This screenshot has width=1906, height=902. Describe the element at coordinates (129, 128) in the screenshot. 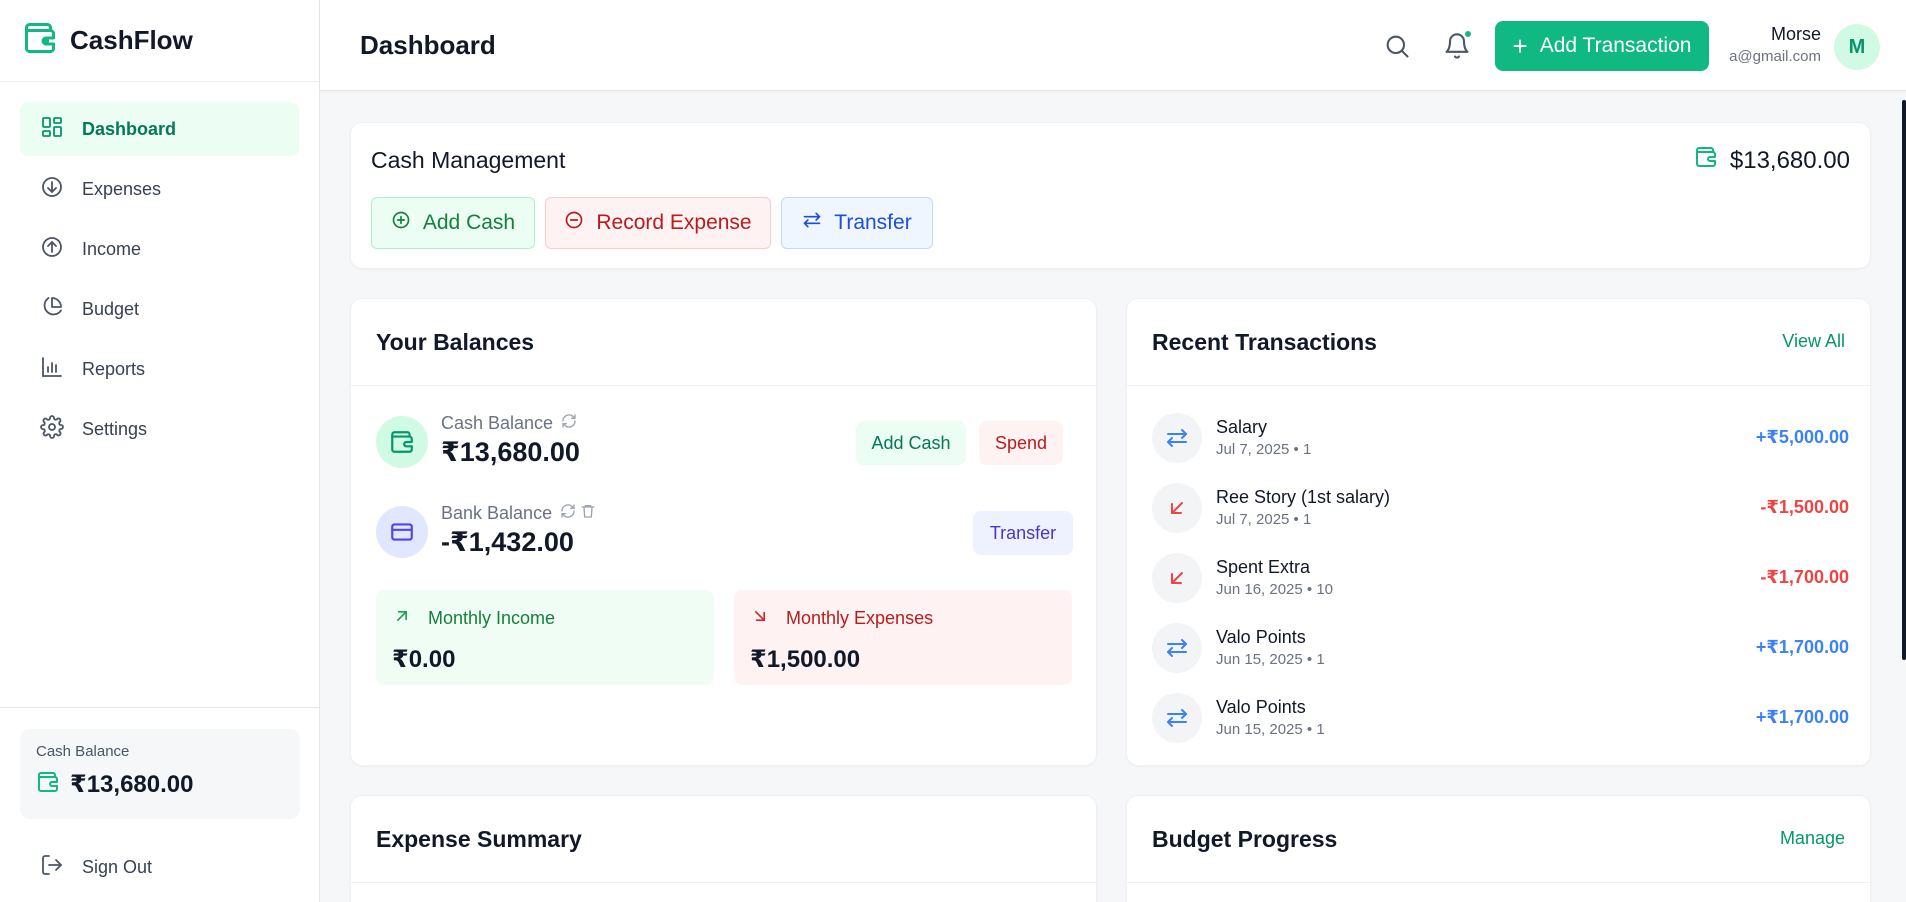

I see `sidebar-item-label: Dashboard` at that location.